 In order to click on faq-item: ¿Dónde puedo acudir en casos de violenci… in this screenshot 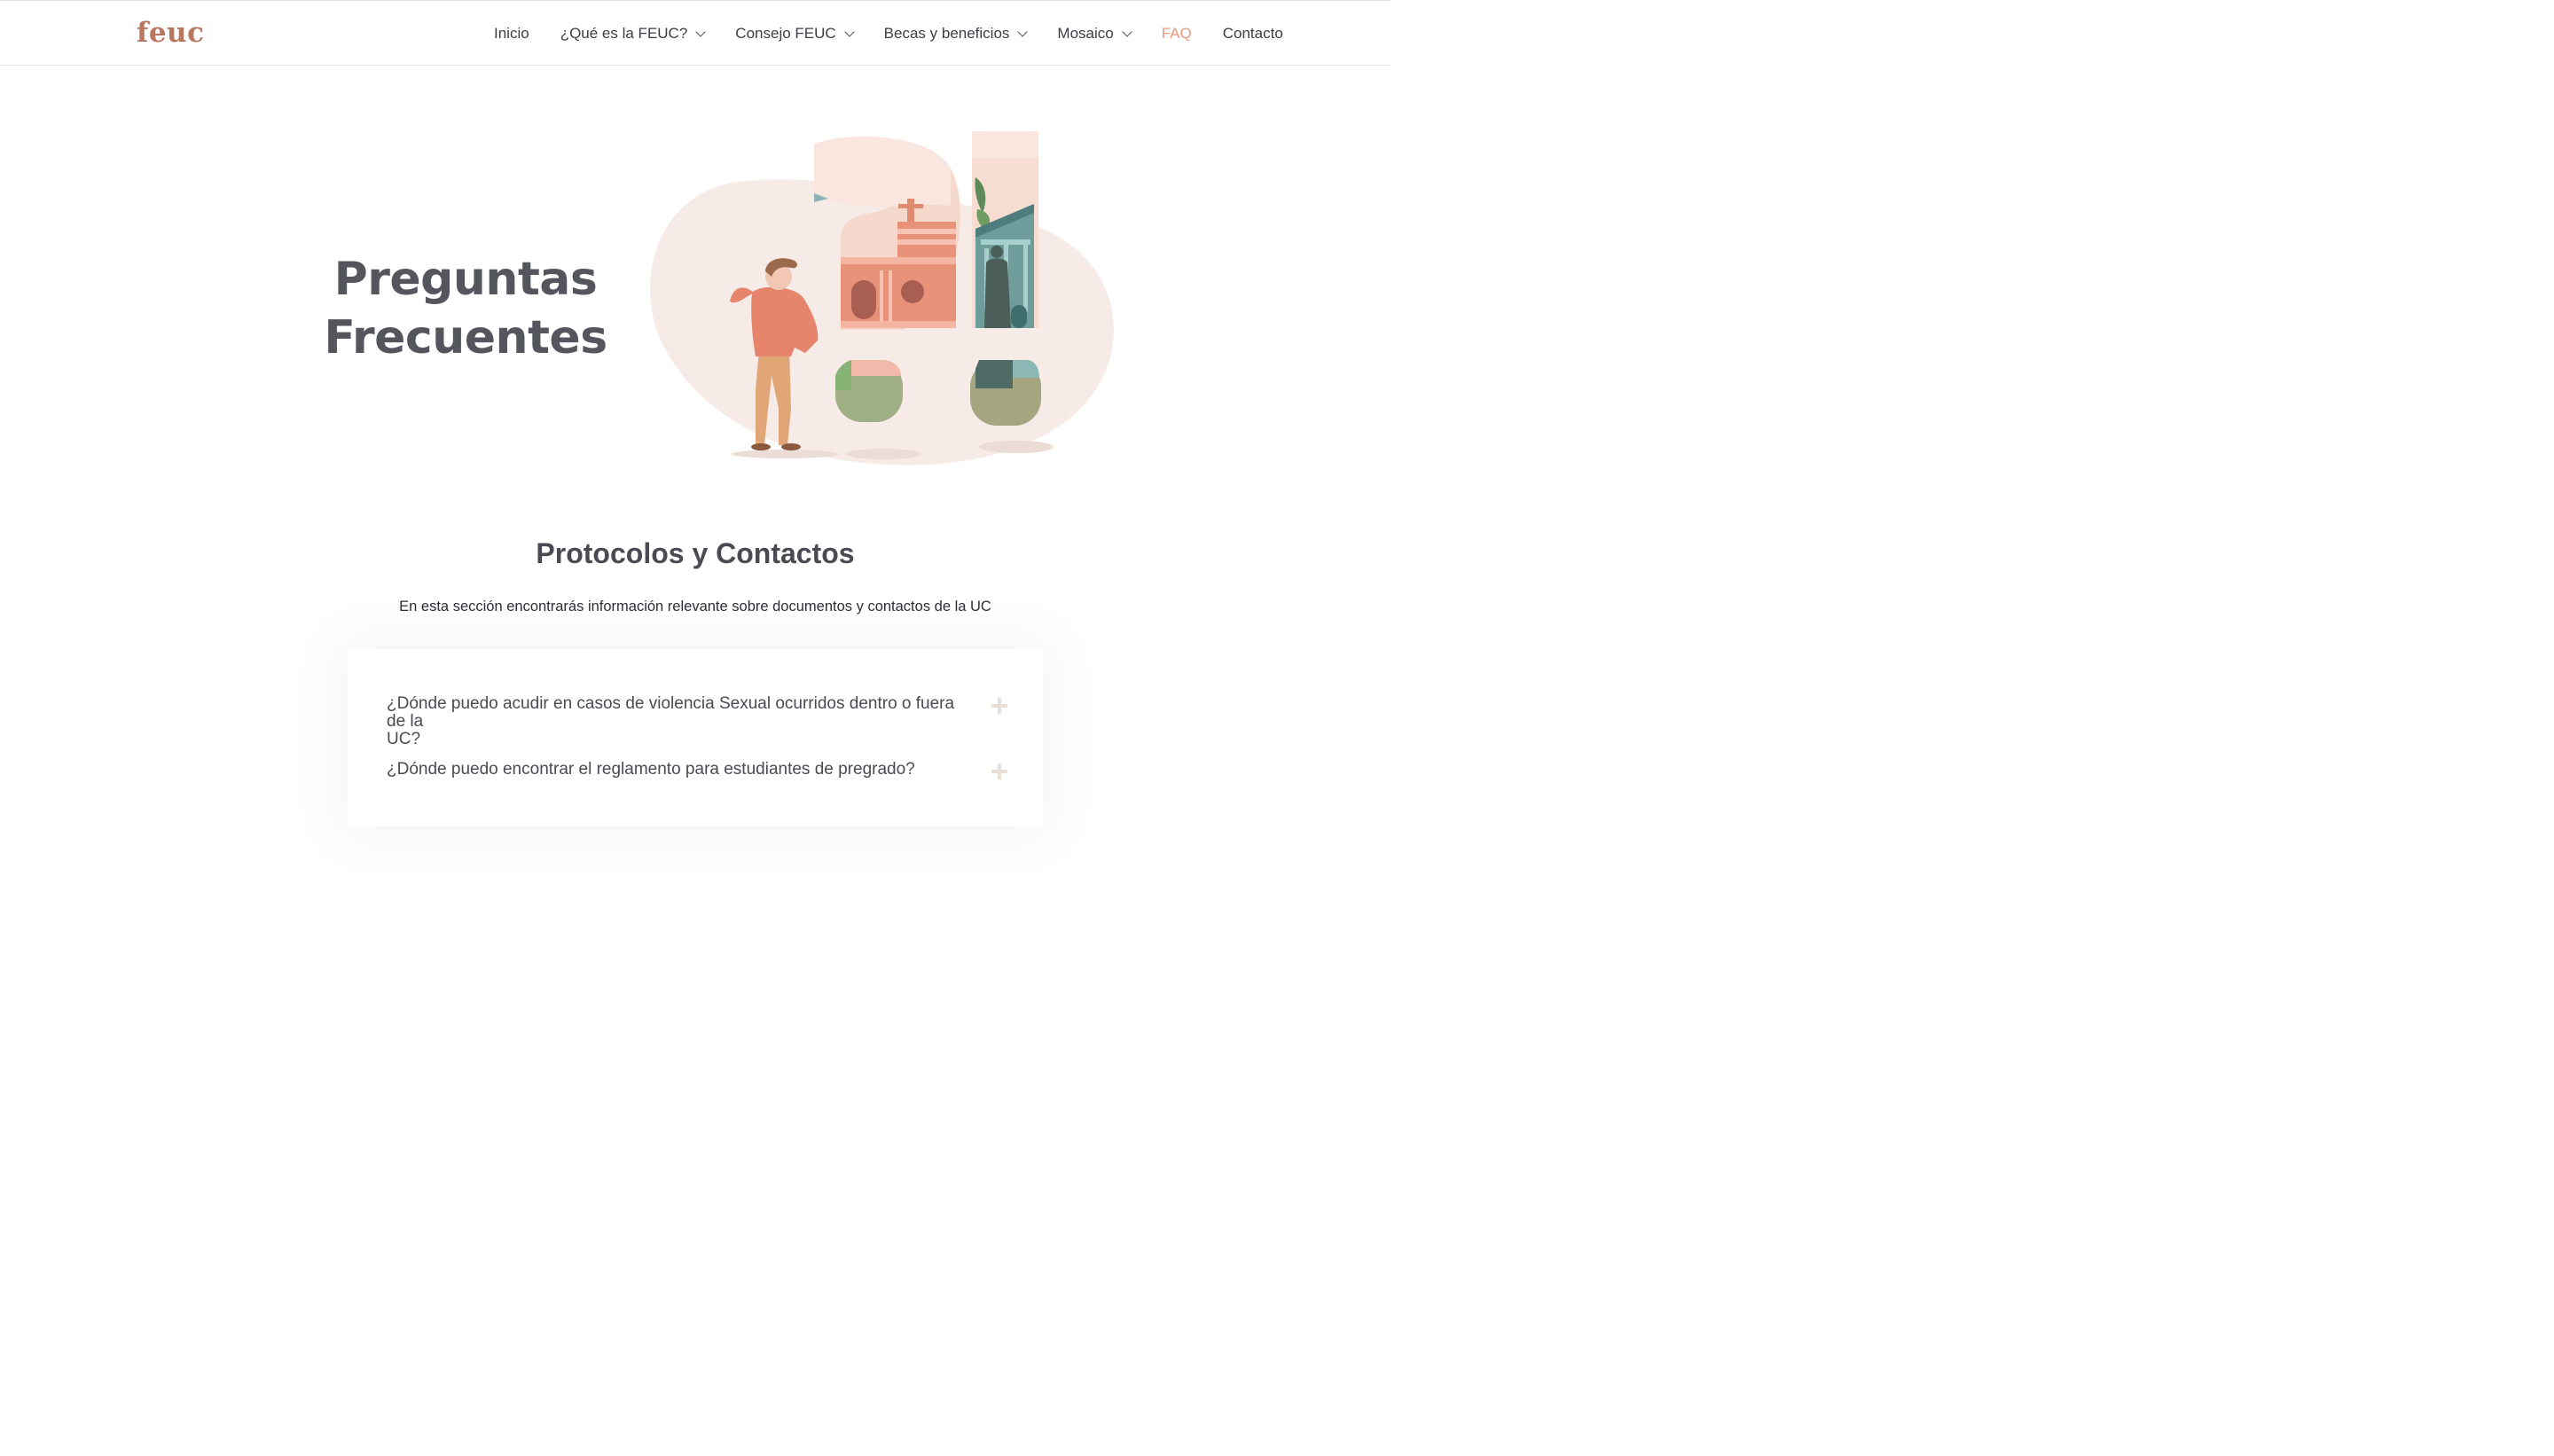, I will do `click(697, 721)`.